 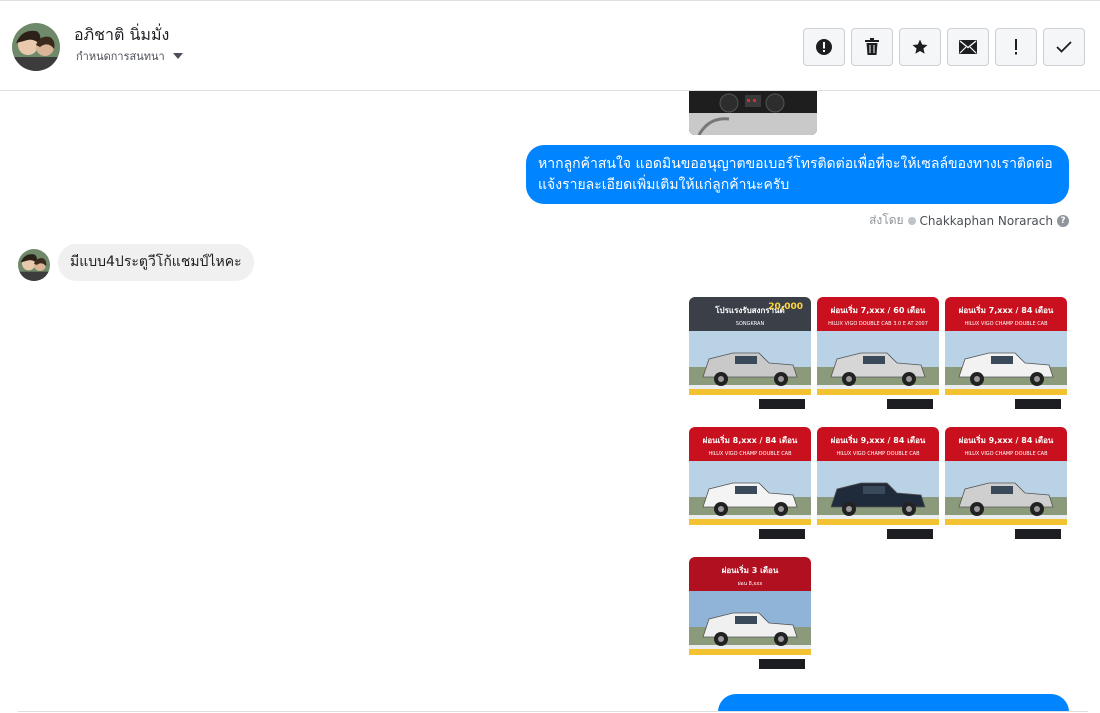 I want to click on delete-button, so click(x=872, y=47).